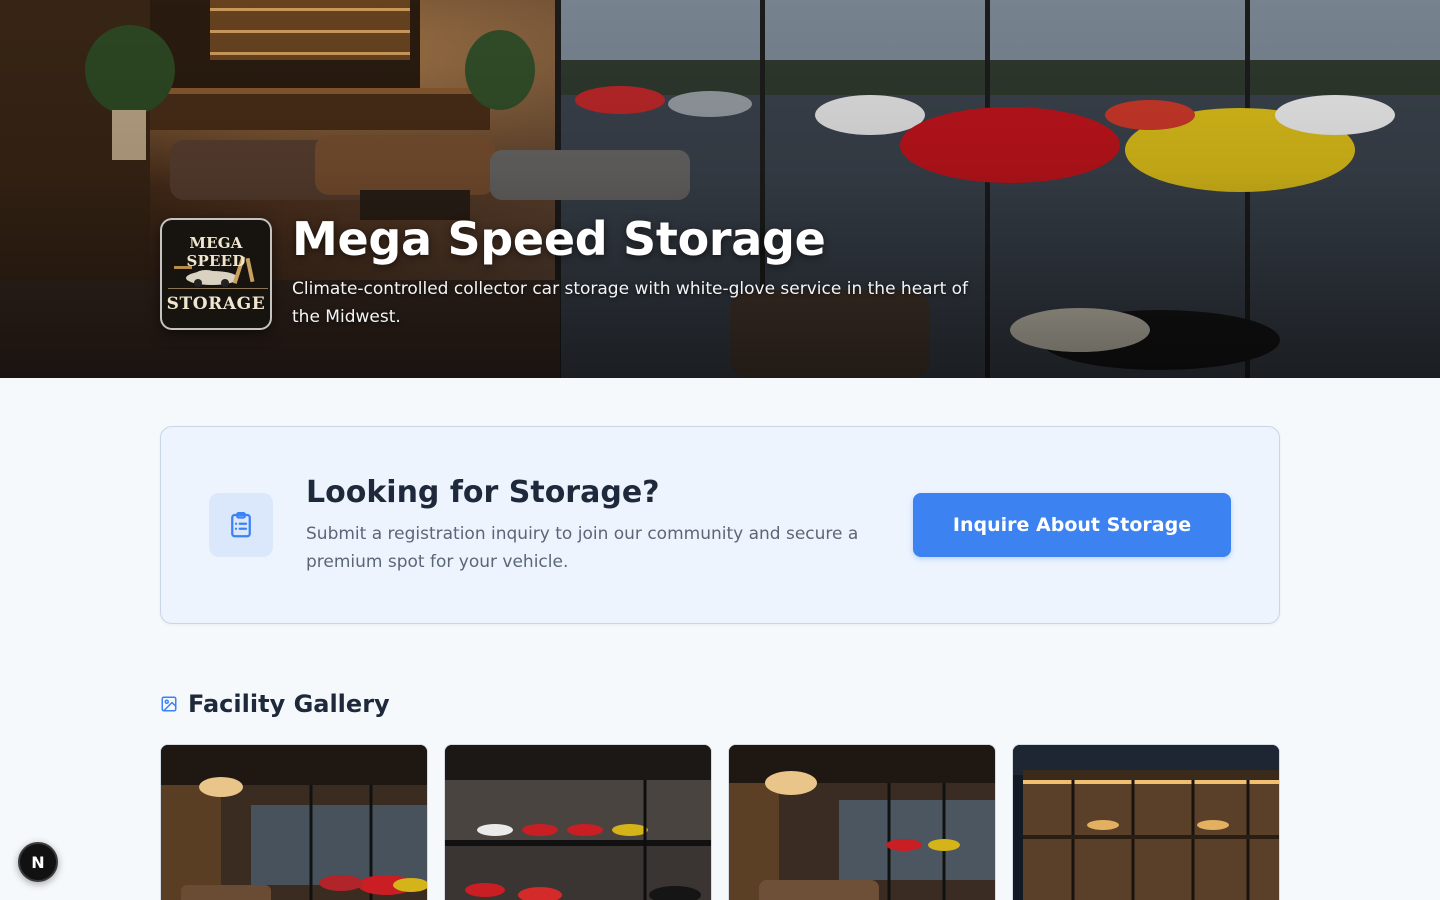 The image size is (1440, 900). I want to click on logo-top-text: MEGA SPEED, so click(216, 252).